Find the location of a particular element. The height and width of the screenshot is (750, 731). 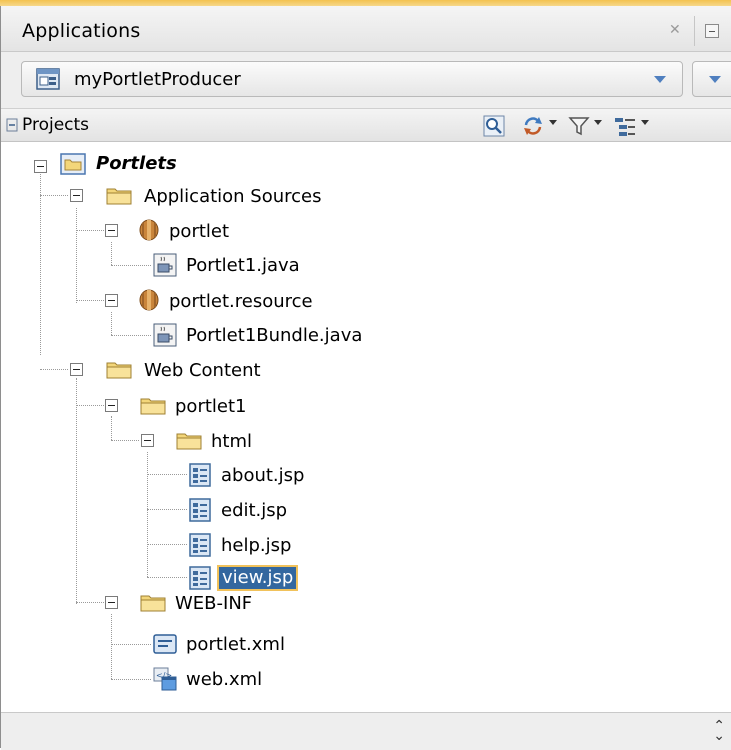

projects-title: Projects is located at coordinates (56, 125).